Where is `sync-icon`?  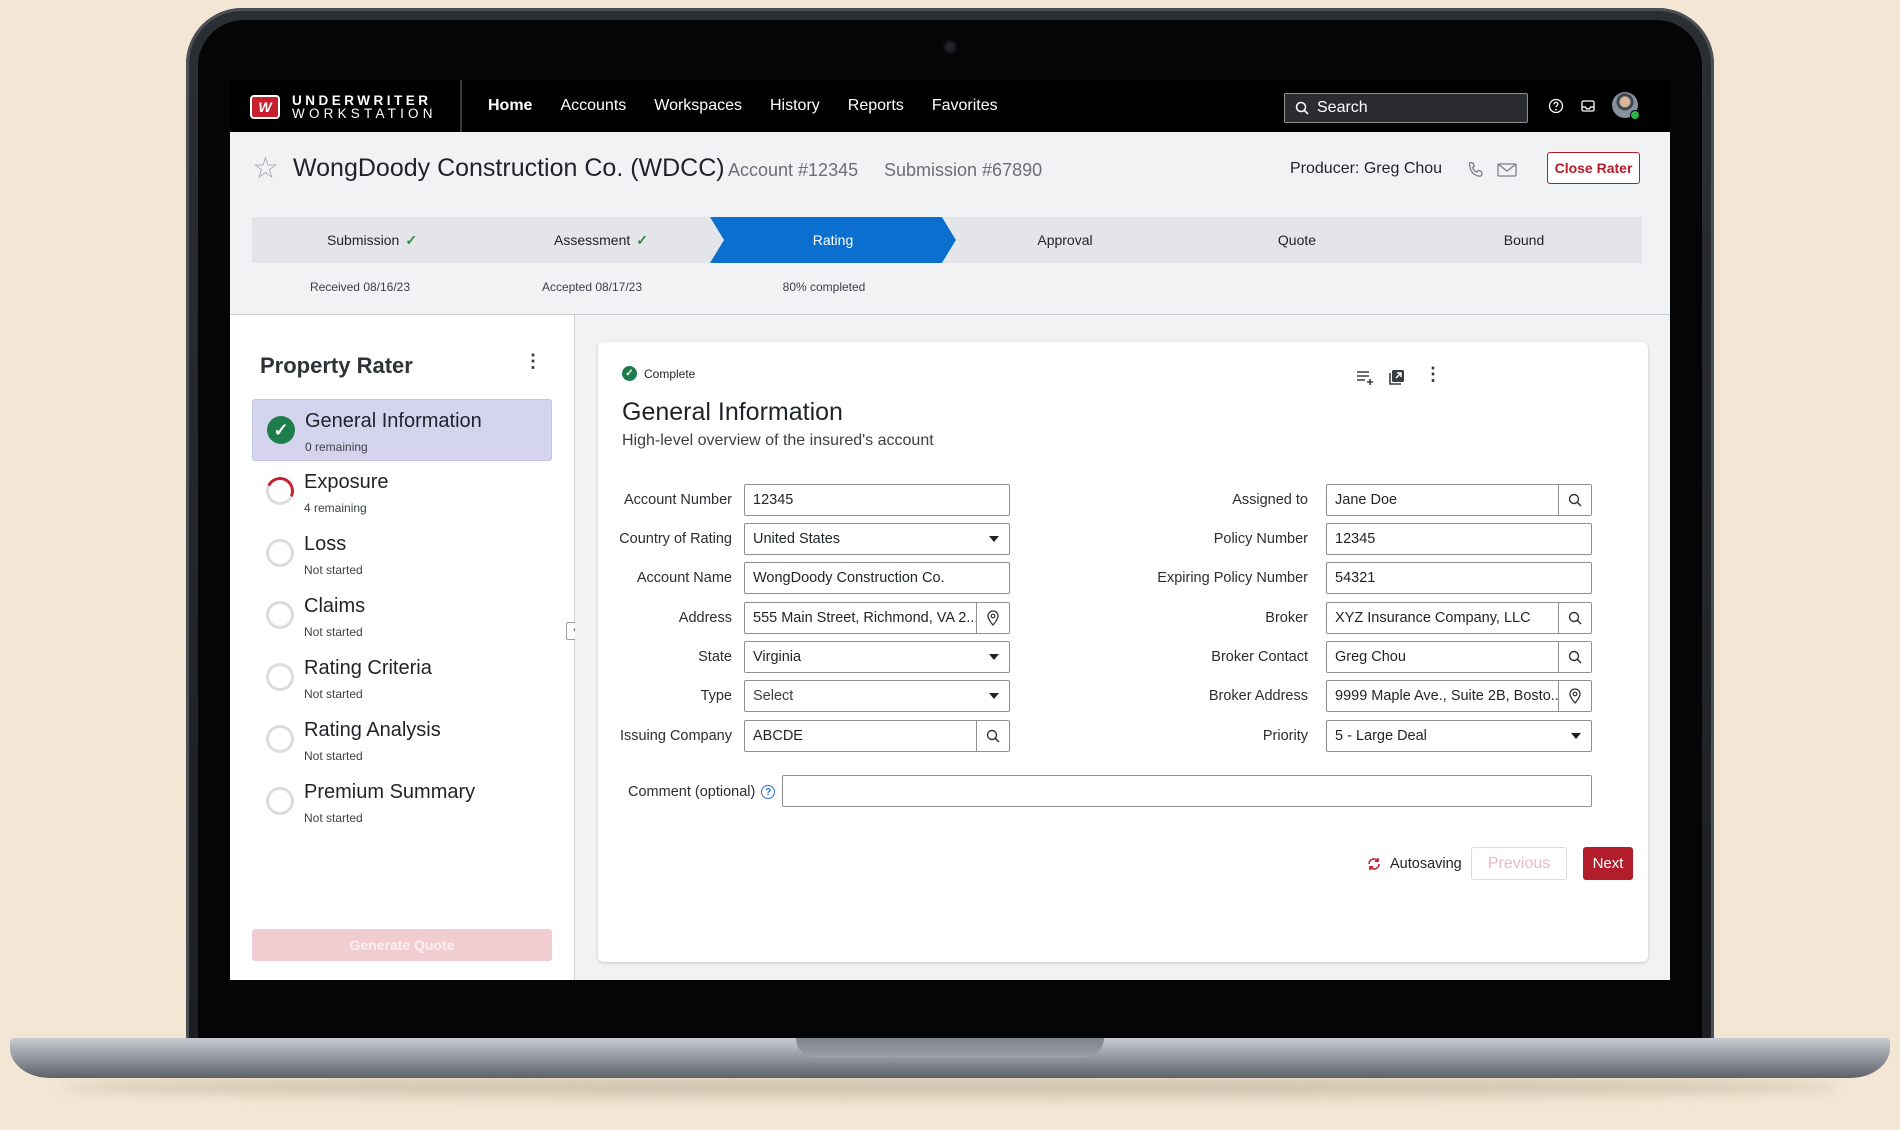 sync-icon is located at coordinates (1374, 864).